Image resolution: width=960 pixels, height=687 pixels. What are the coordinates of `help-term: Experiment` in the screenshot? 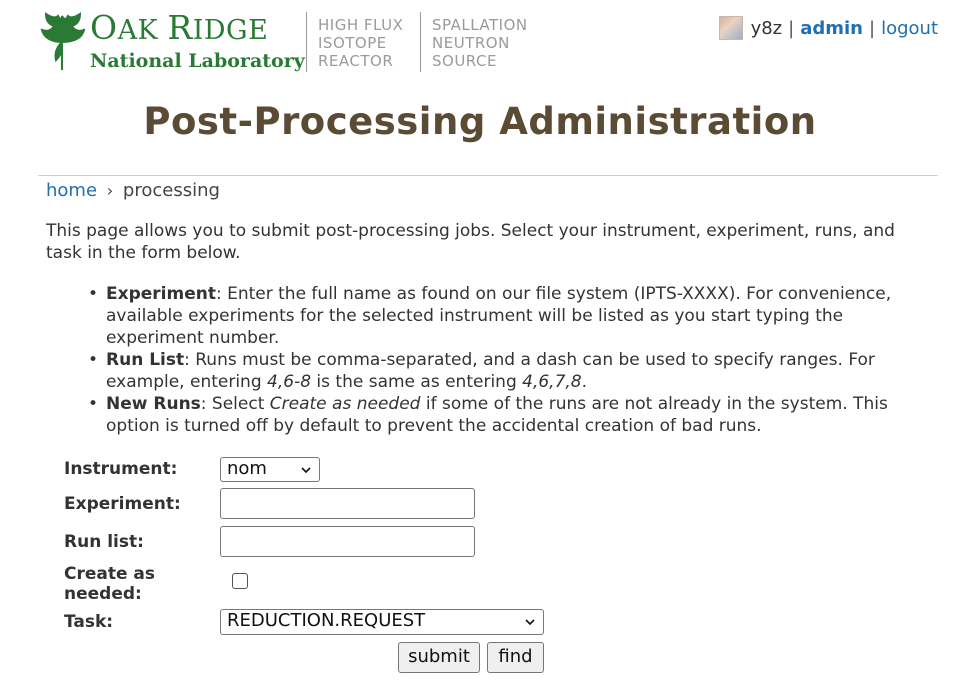 It's located at (161, 294).